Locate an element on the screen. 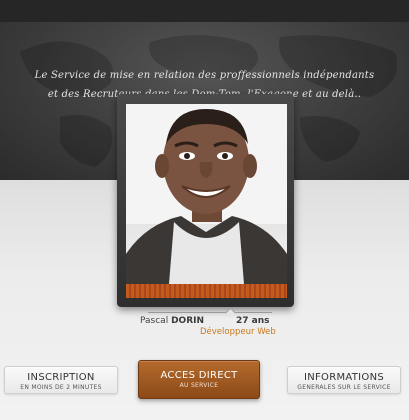  inscription-title: INSCRIPTION is located at coordinates (61, 377).